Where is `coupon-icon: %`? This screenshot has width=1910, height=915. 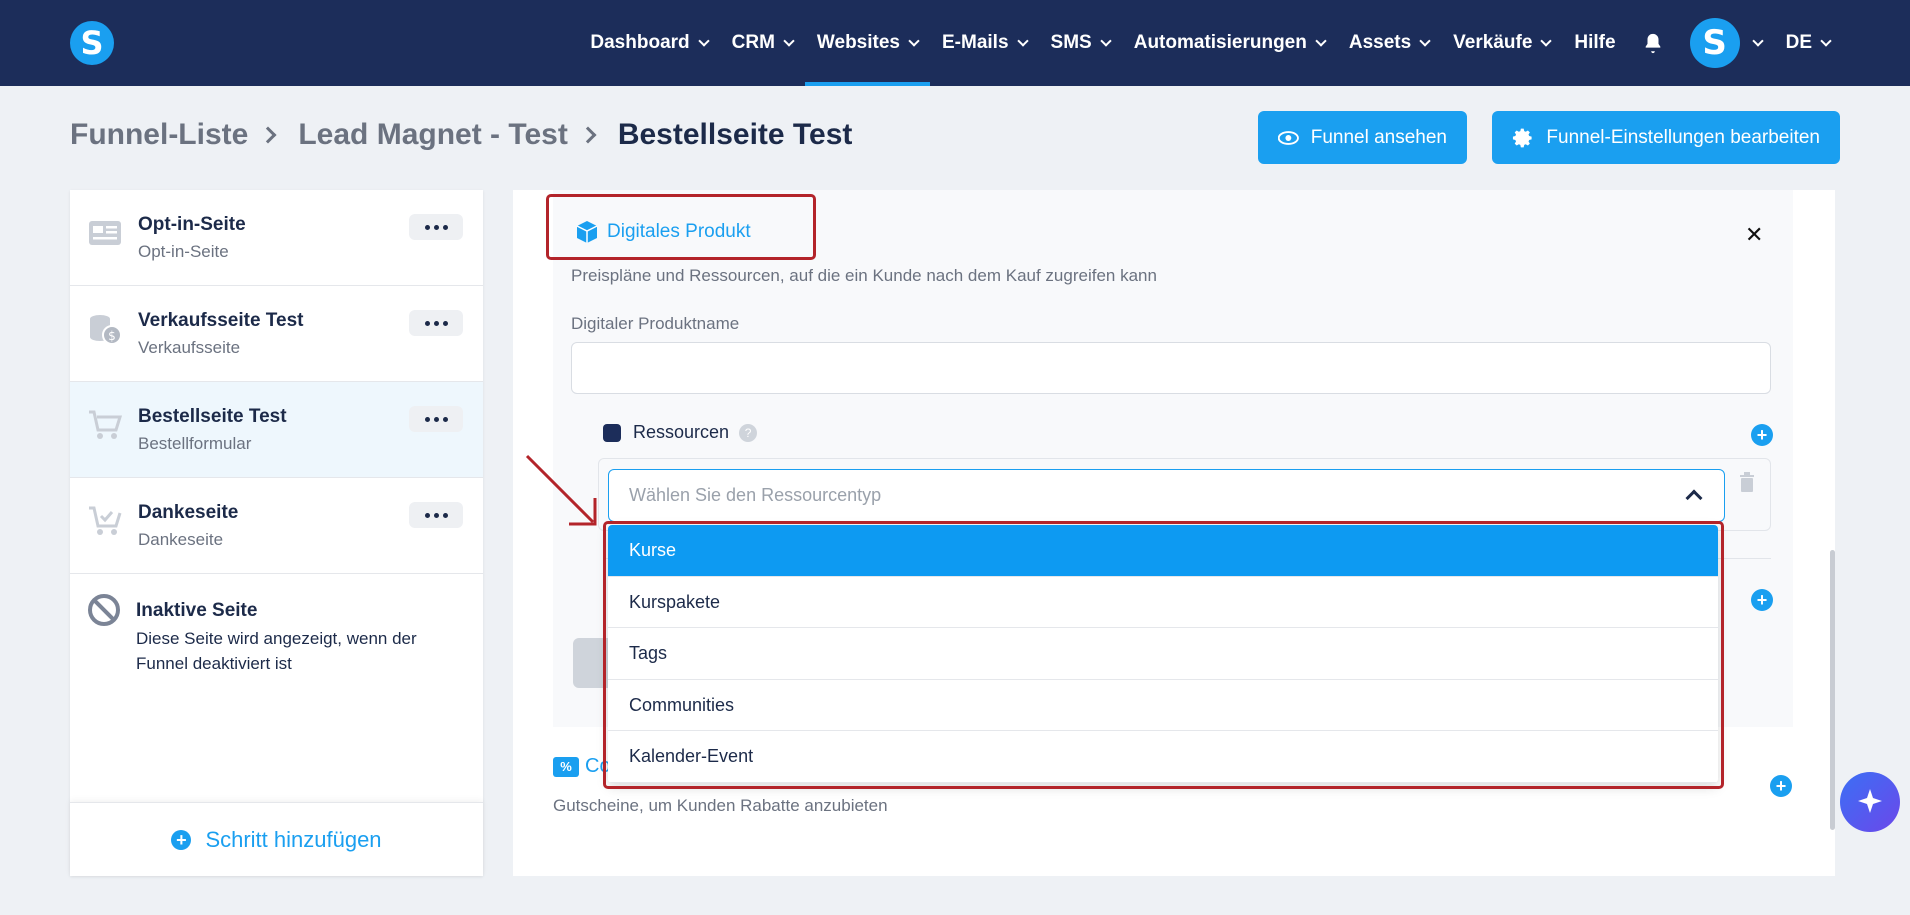 coupon-icon: % is located at coordinates (566, 766).